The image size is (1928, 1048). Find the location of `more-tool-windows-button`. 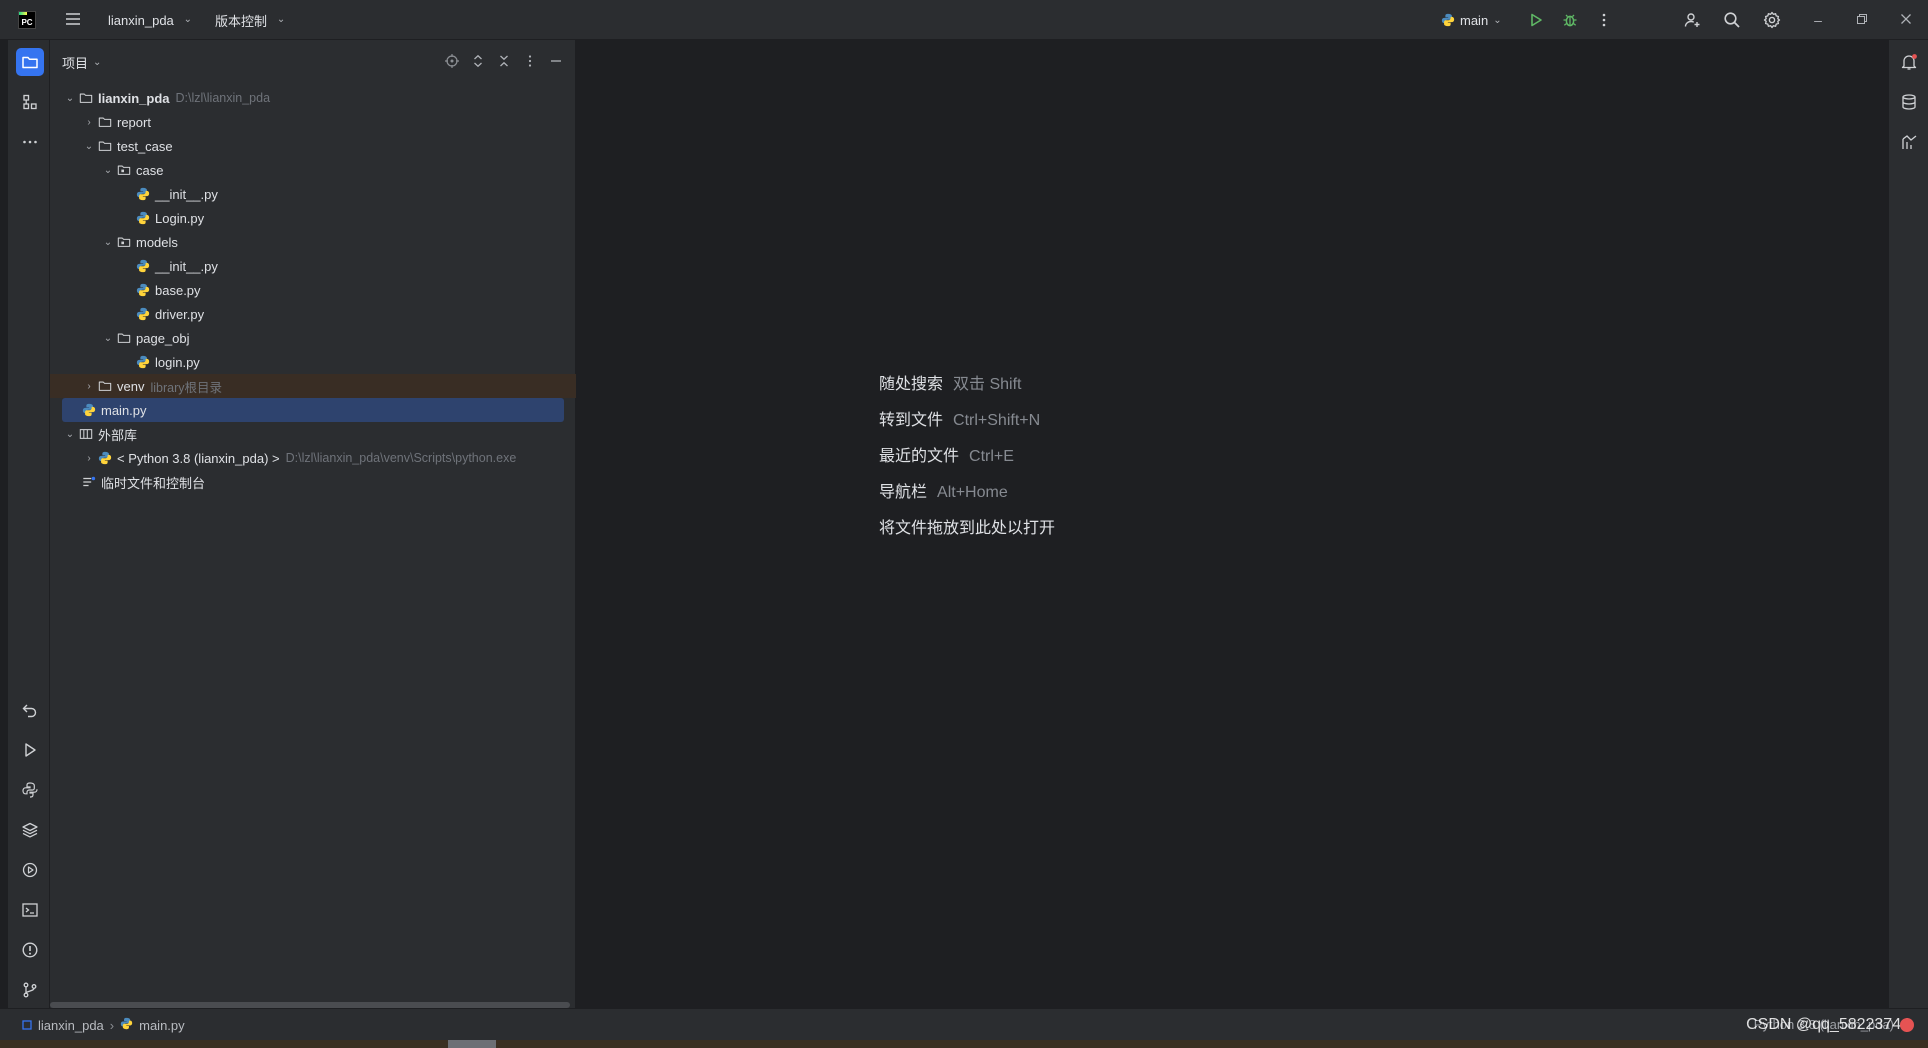

more-tool-windows-button is located at coordinates (30, 142).